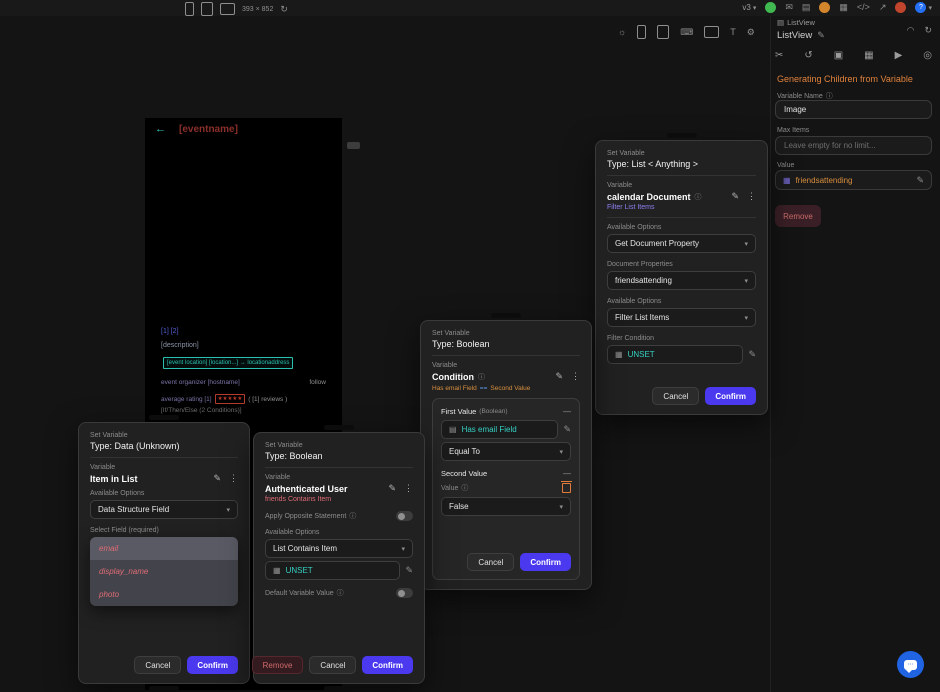 The image size is (940, 692). I want to click on notifications-avatar, so click(825, 7).